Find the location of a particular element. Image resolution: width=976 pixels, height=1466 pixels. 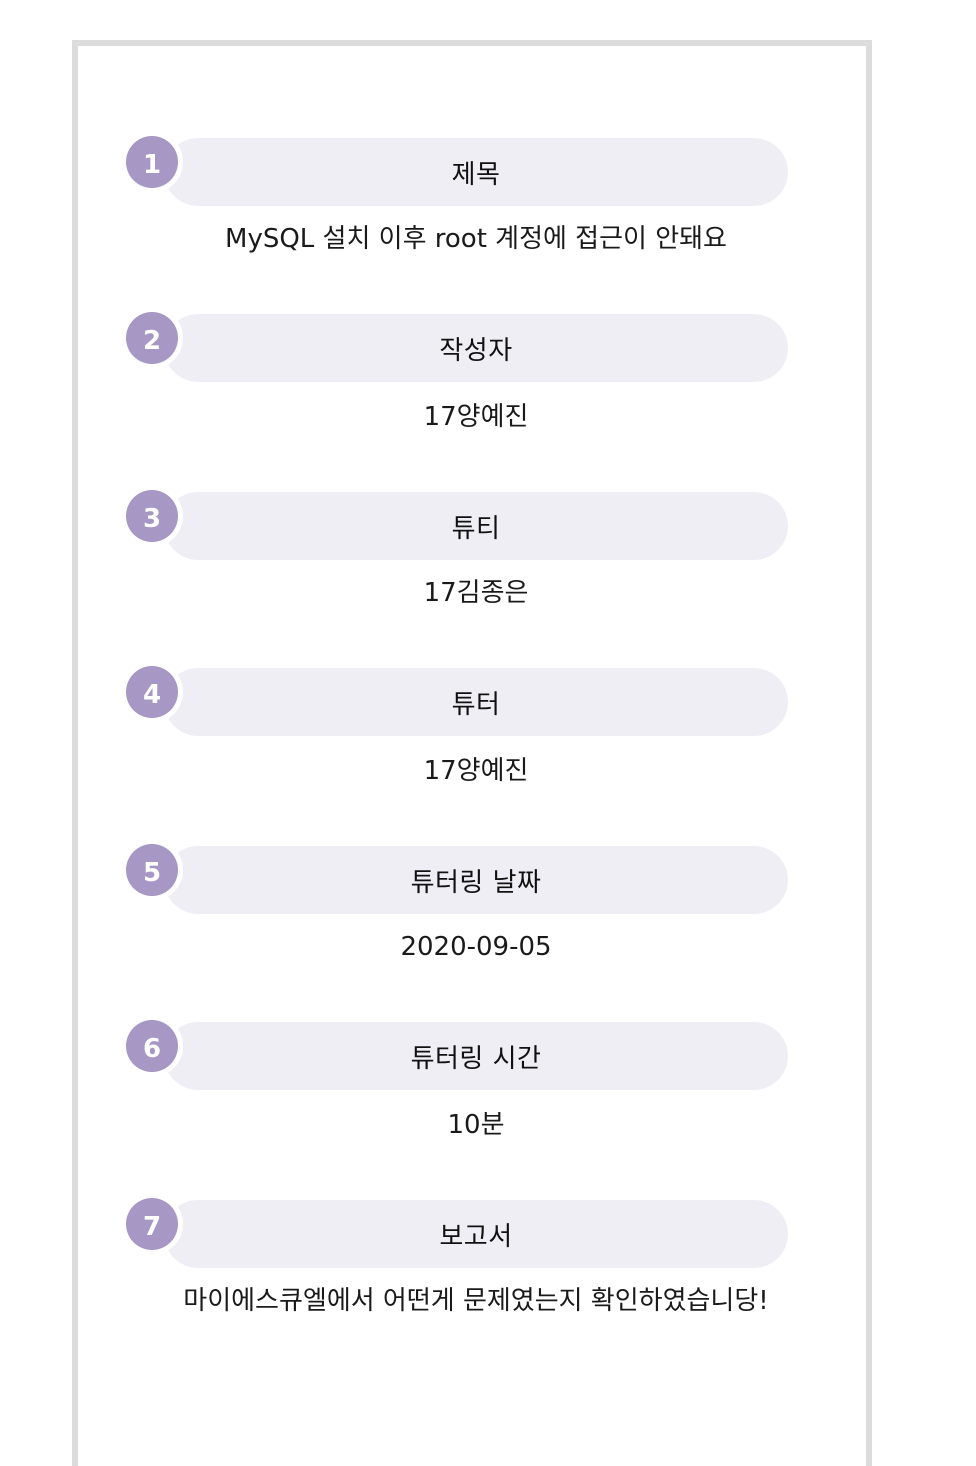

field-label: 작성자 is located at coordinates (476, 350).